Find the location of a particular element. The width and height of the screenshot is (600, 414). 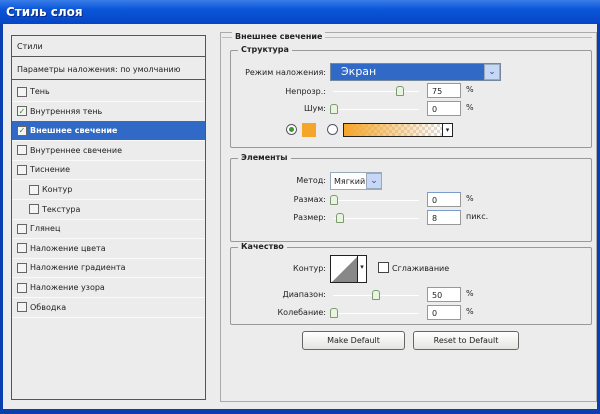

solid-color-radio is located at coordinates (291, 129).